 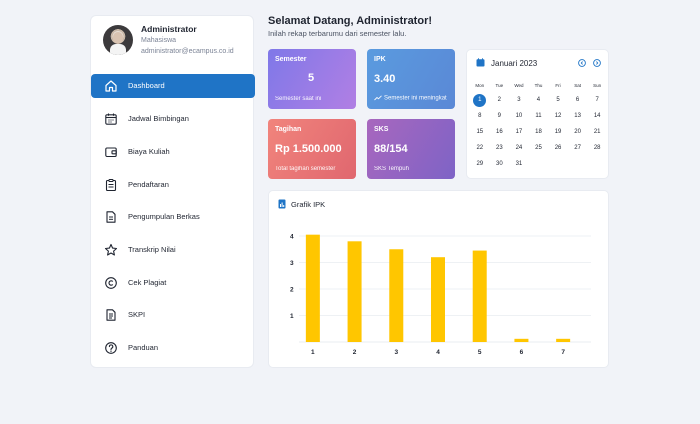 I want to click on calendar-next-icon, so click(x=597, y=63).